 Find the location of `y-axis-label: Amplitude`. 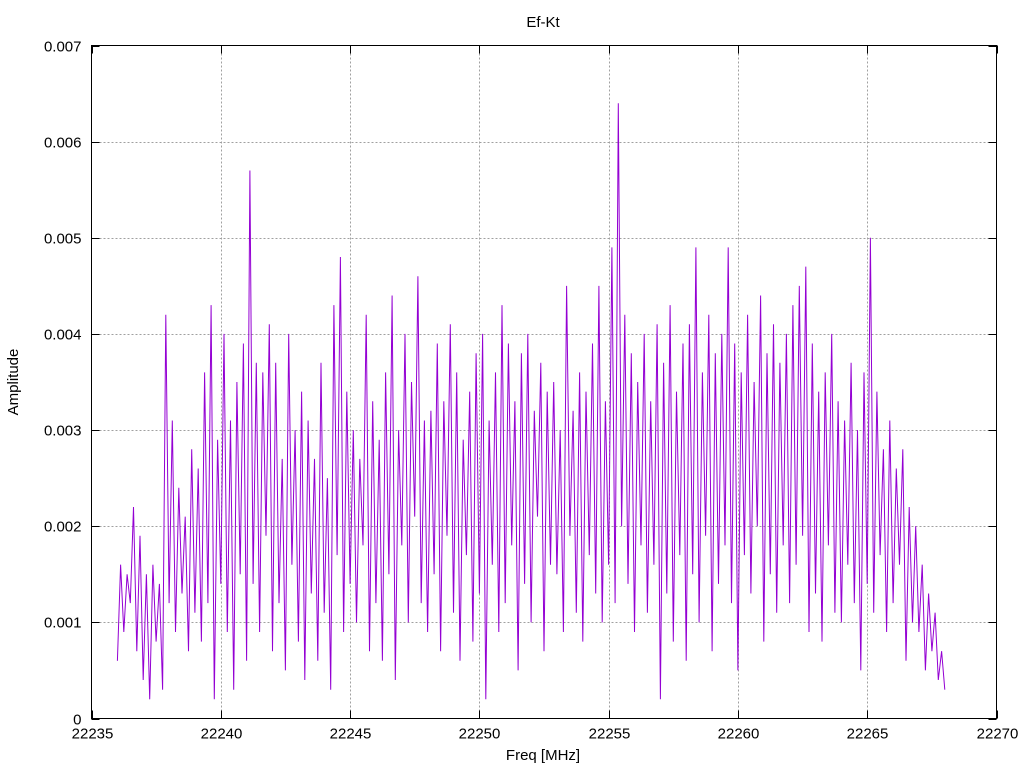

y-axis-label: Amplitude is located at coordinates (13, 382).